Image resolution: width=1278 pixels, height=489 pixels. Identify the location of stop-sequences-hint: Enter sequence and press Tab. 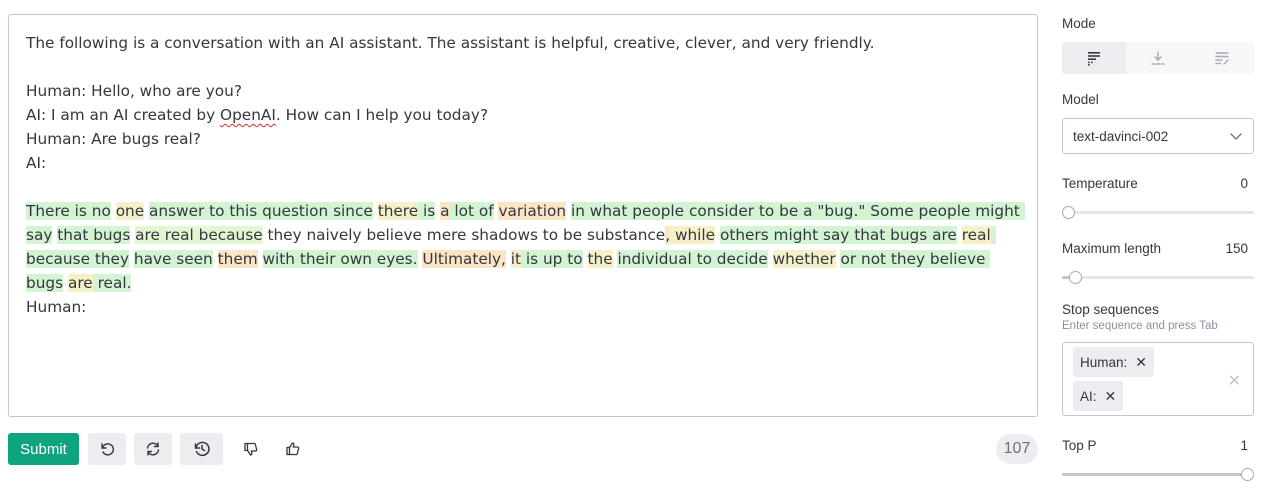
(1140, 326).